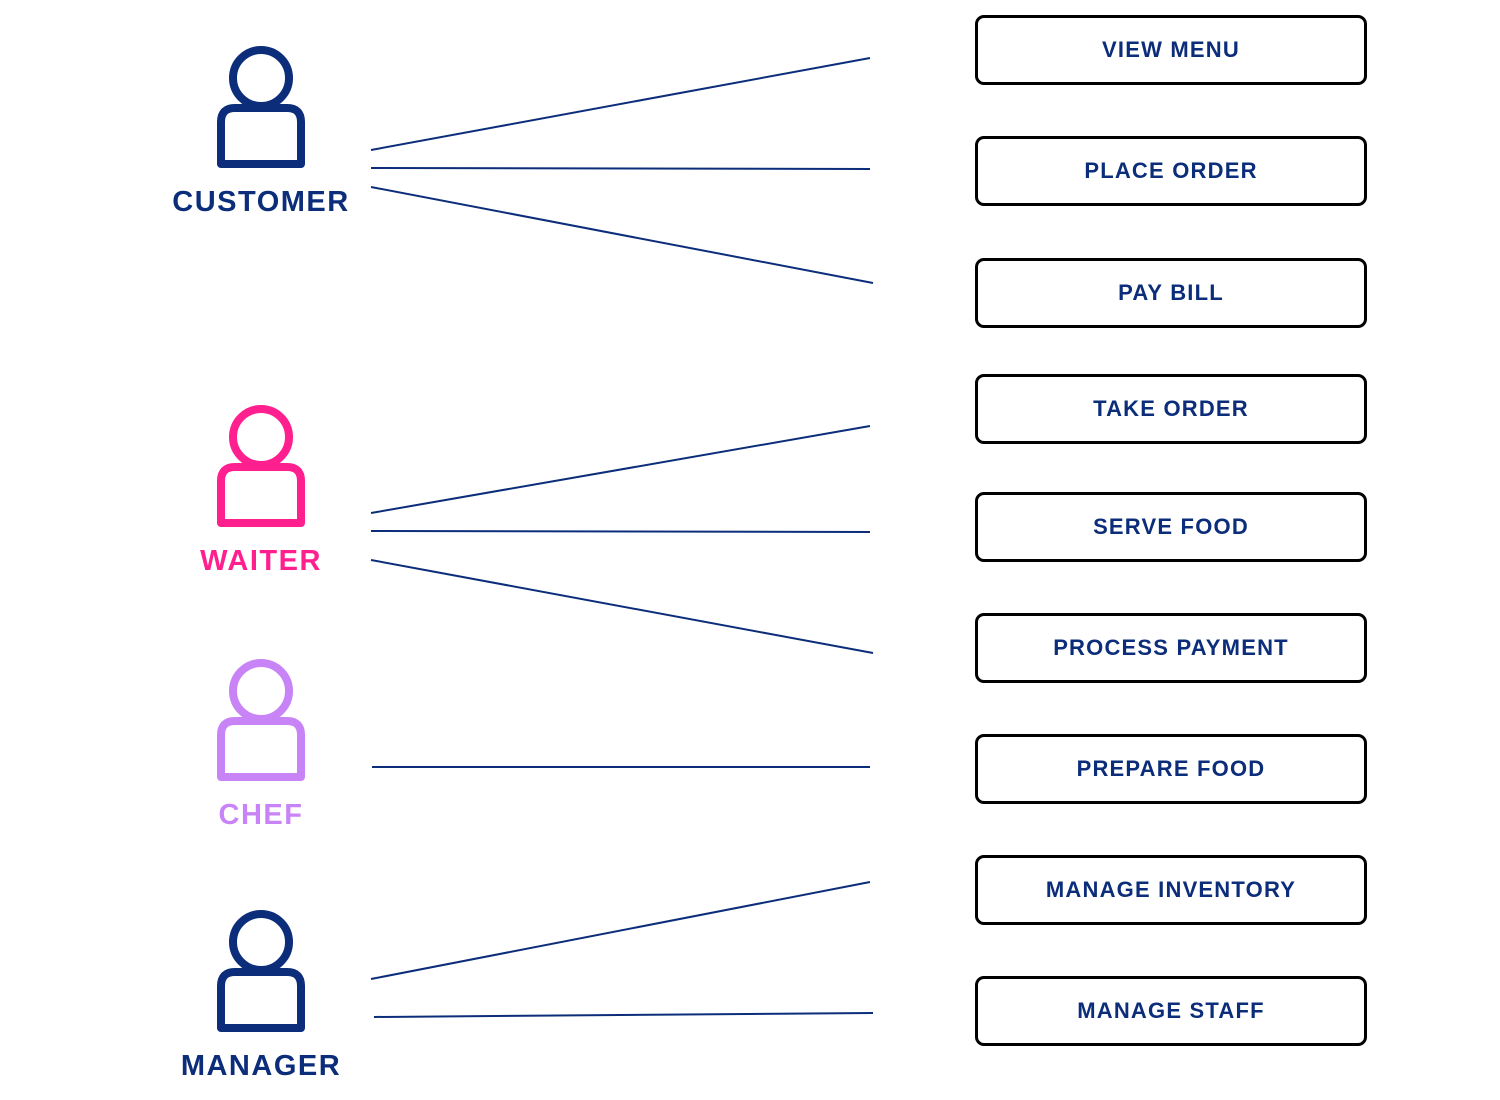 The image size is (1500, 1100). I want to click on usecase-label: TAKE ORDER, so click(1171, 408).